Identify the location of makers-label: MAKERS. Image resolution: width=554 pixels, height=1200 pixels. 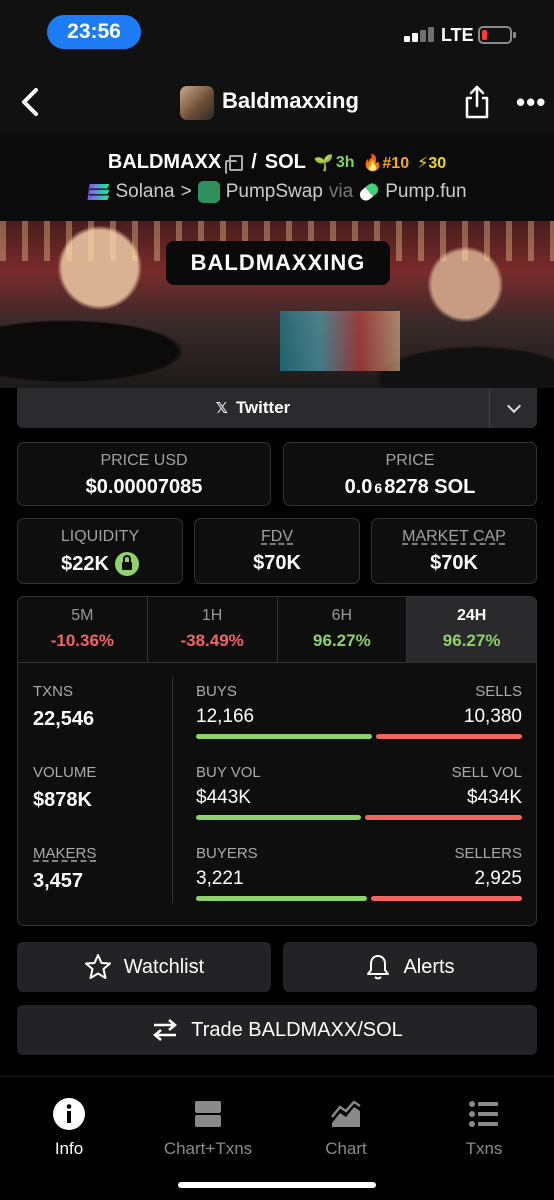
(64, 853).